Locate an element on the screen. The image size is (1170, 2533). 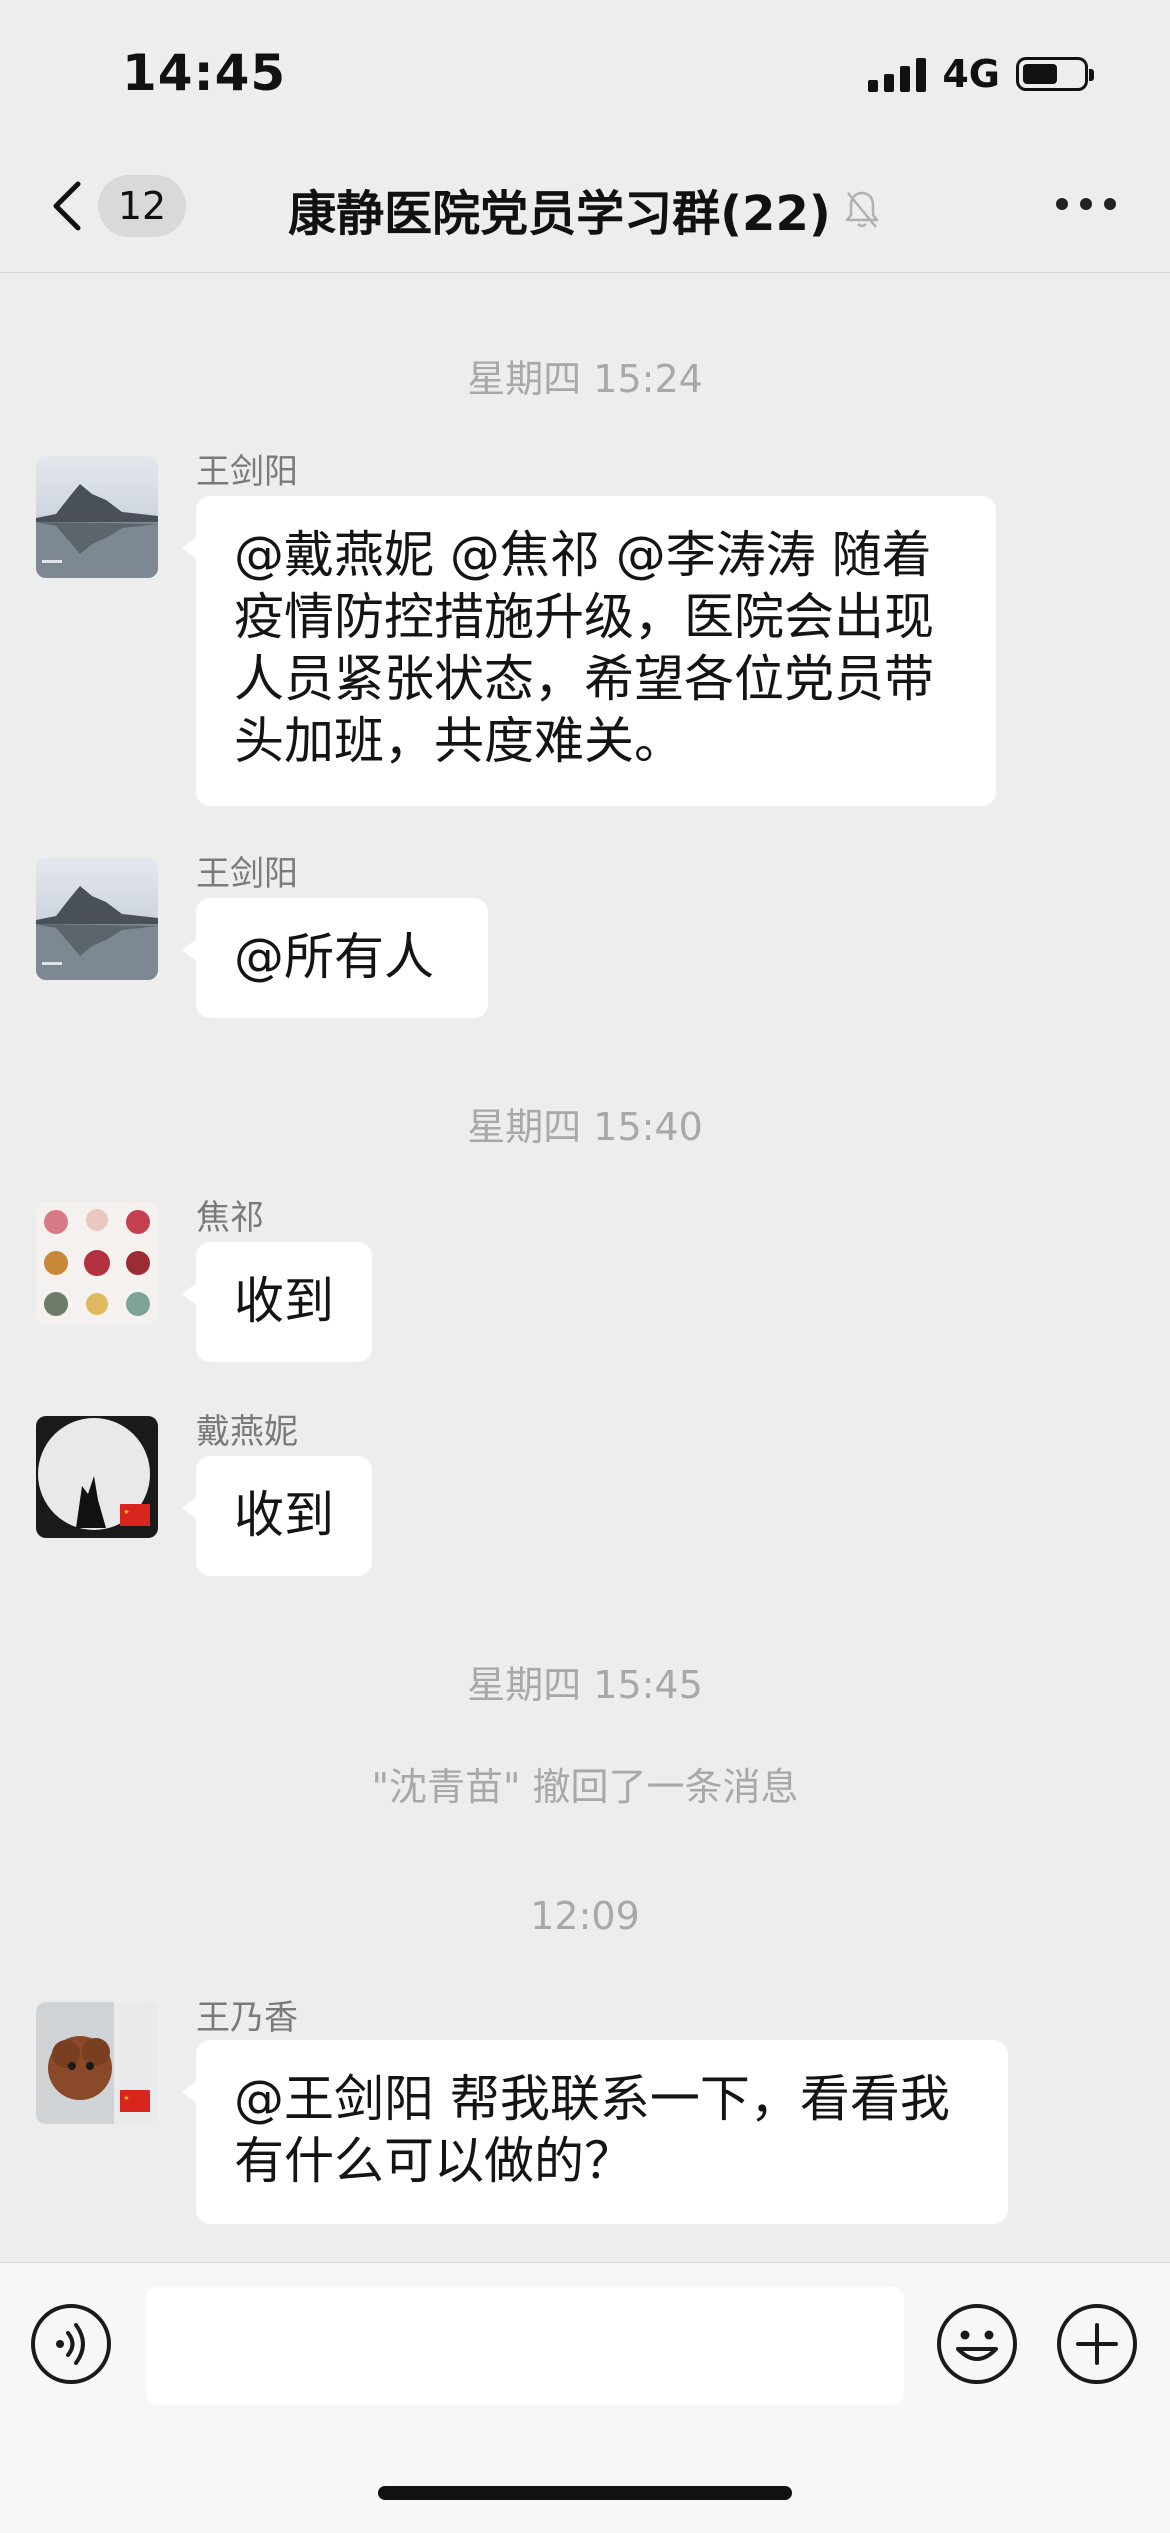
network-label: 4G is located at coordinates (971, 74).